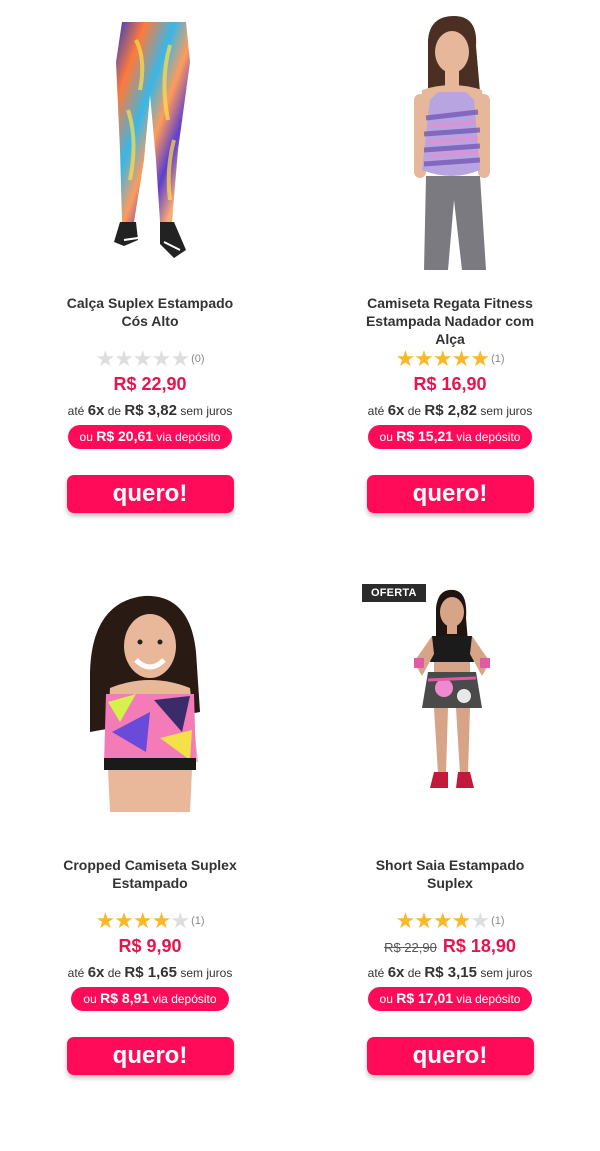 This screenshot has height=1151, width=600. I want to click on price: R$ 22,90, so click(150, 384).